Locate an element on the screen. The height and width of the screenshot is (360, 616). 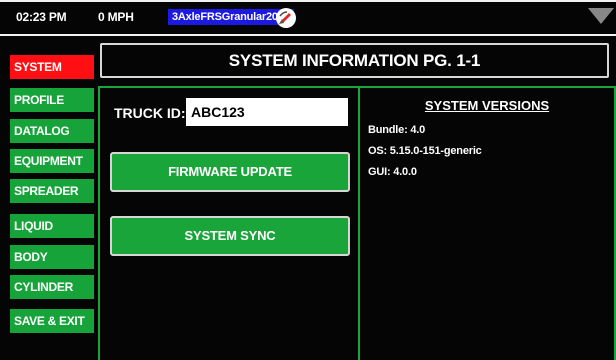
sidebar-item-system: SYSTEM is located at coordinates (52, 67).